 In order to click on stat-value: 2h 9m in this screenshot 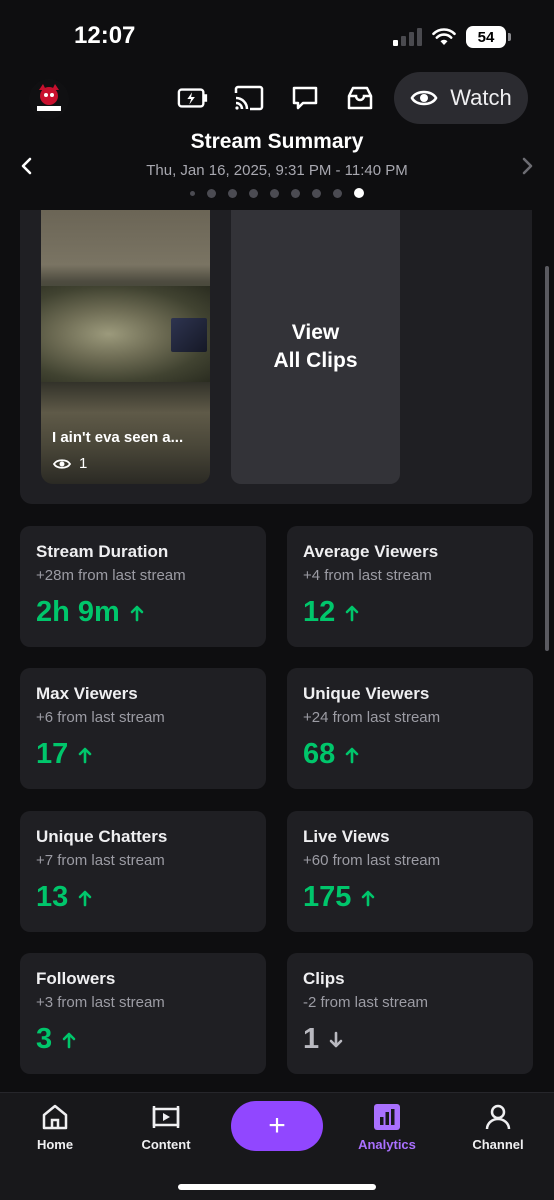, I will do `click(78, 612)`.